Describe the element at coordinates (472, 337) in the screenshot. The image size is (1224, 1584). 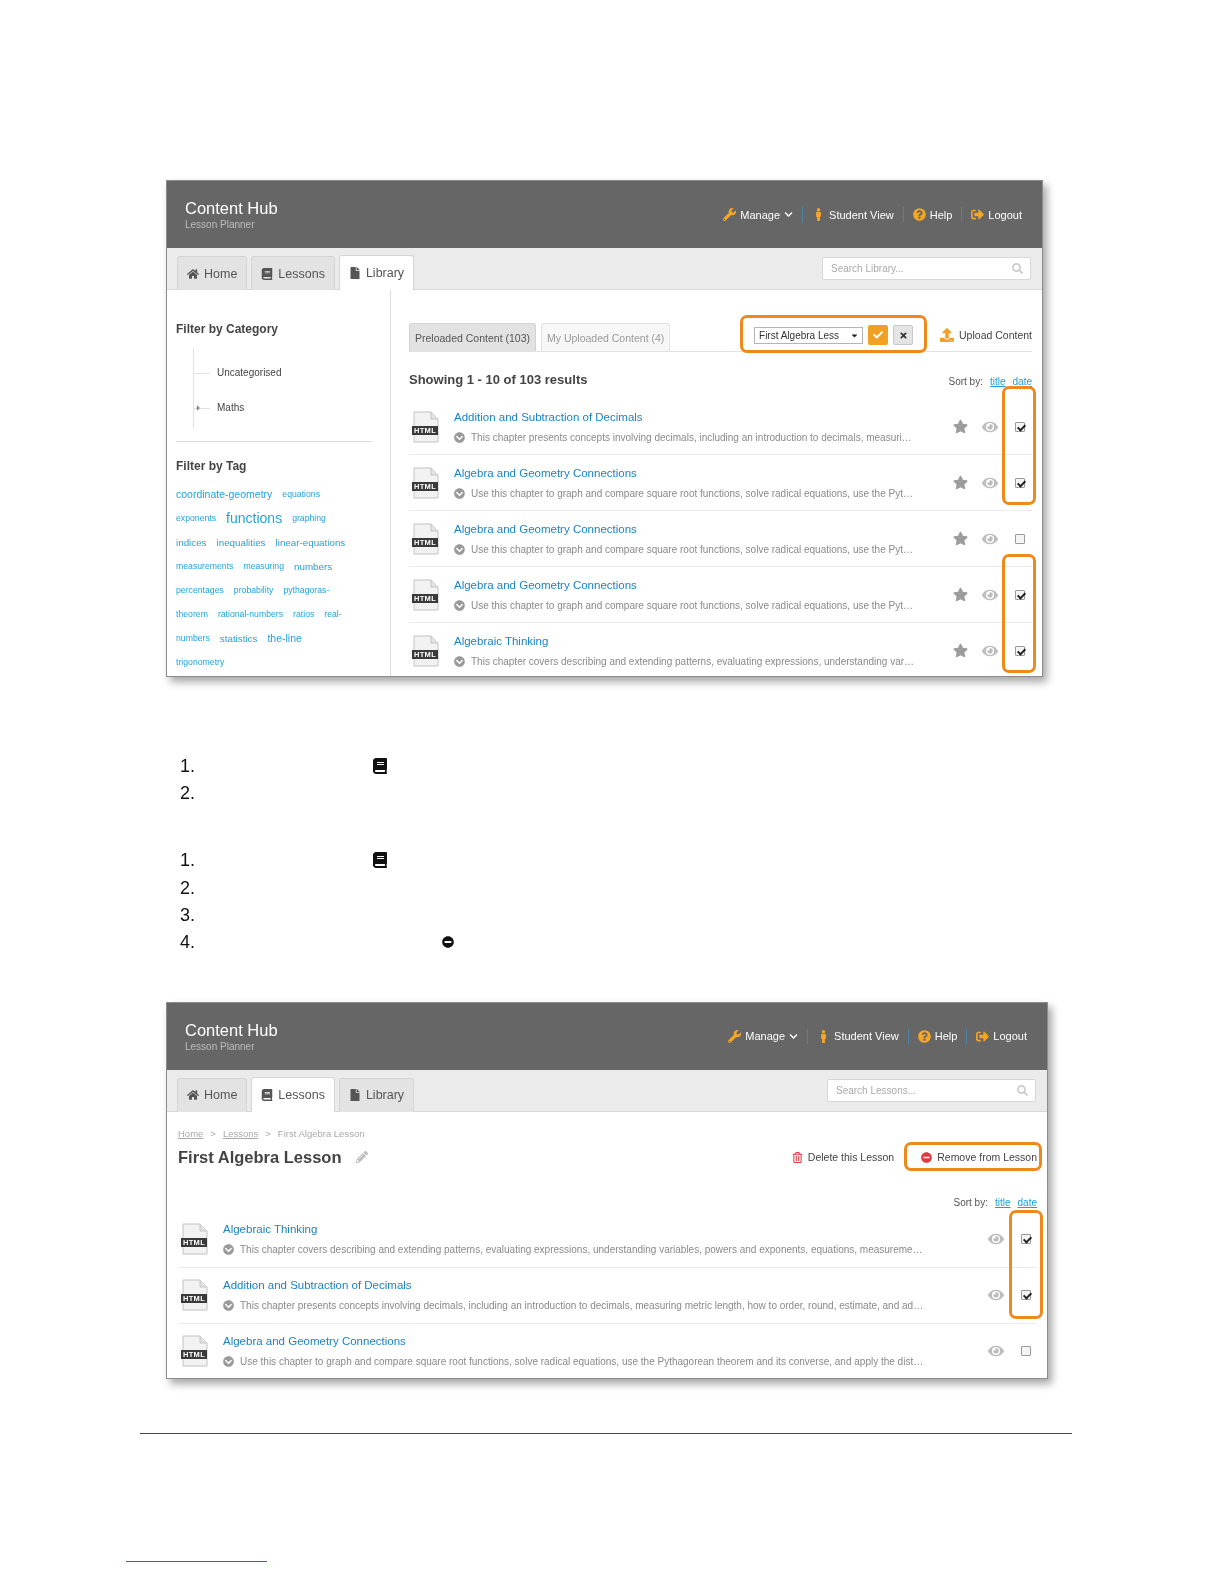
I see `content-tab: Preloaded Content (103)` at that location.